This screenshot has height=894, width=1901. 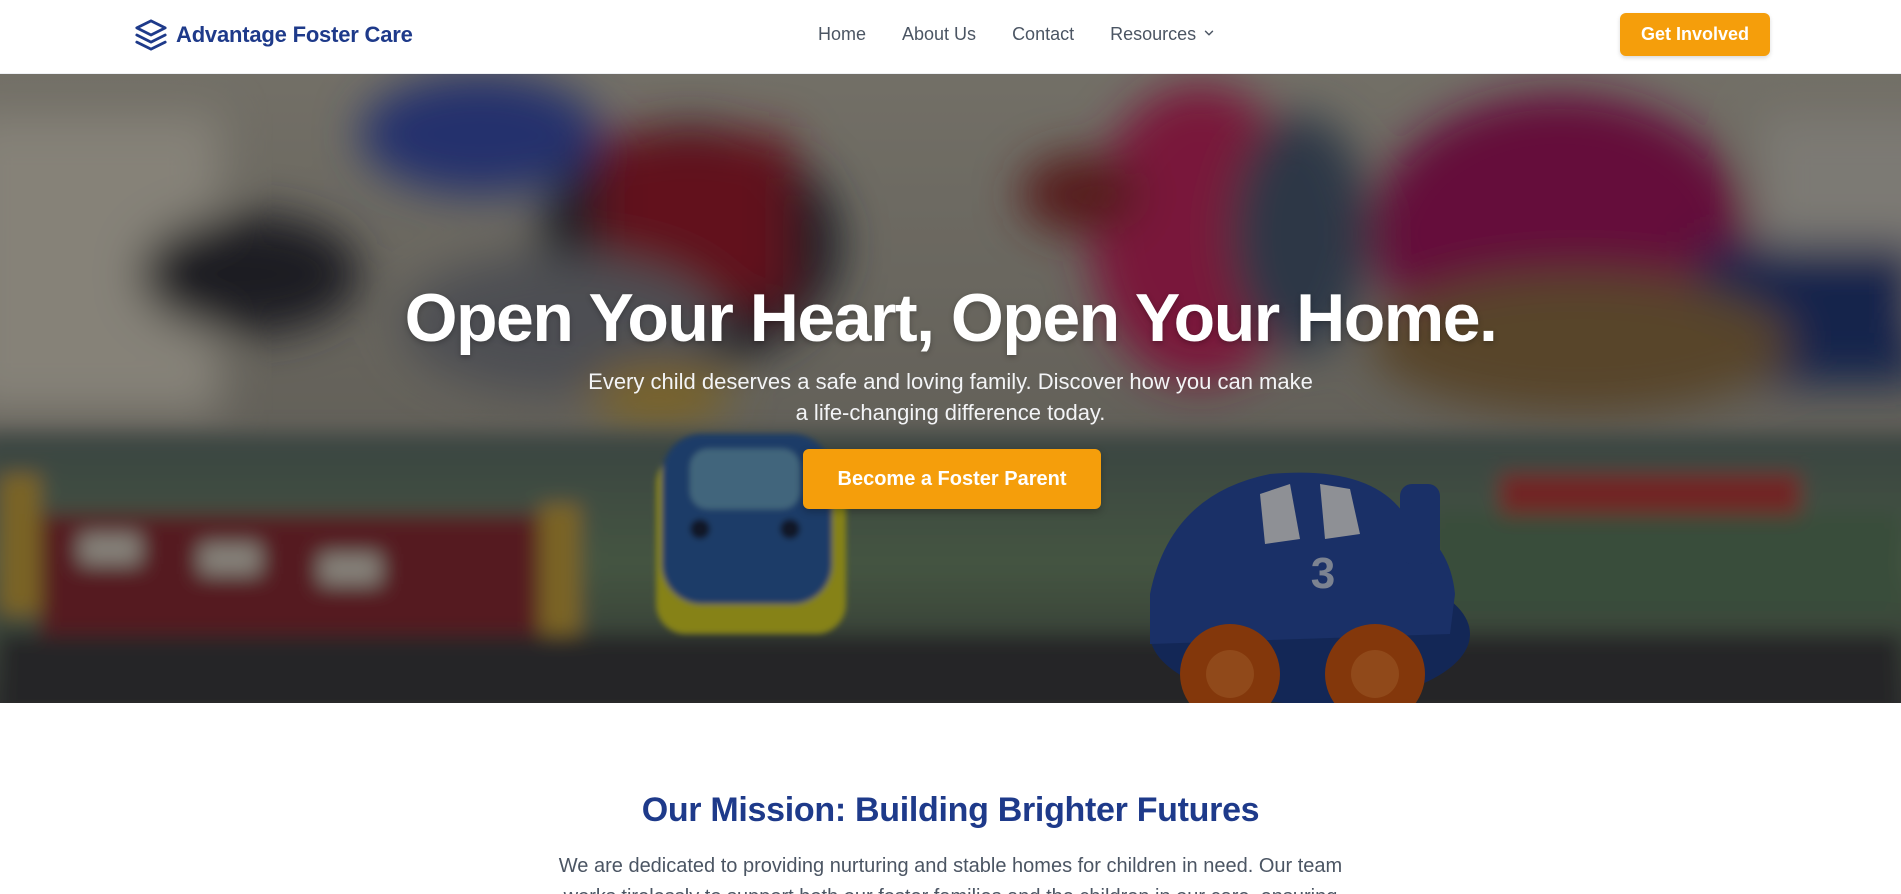 I want to click on get-involved-button: Get Involved, so click(x=1695, y=34).